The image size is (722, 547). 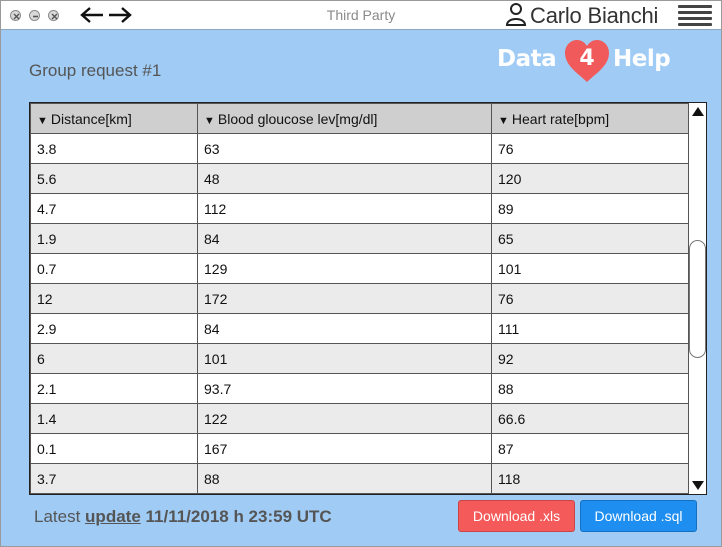 What do you see at coordinates (344, 298) in the screenshot?
I see `cell-glucose: 172` at bounding box center [344, 298].